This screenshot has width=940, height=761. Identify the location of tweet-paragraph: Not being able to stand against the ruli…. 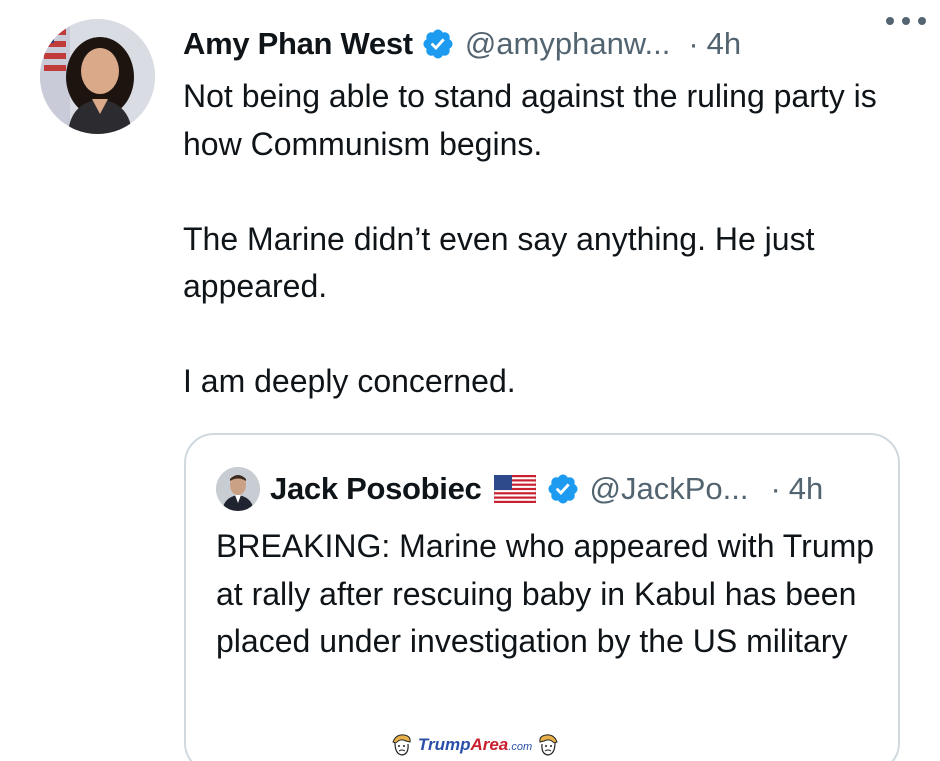
(530, 120).